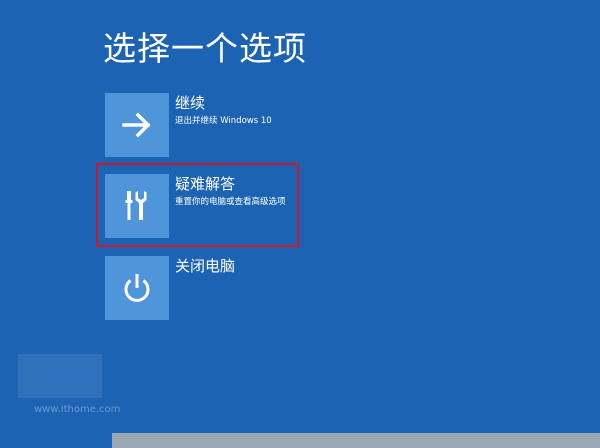  I want to click on shutdown-option: 关闭电脑, so click(255, 289).